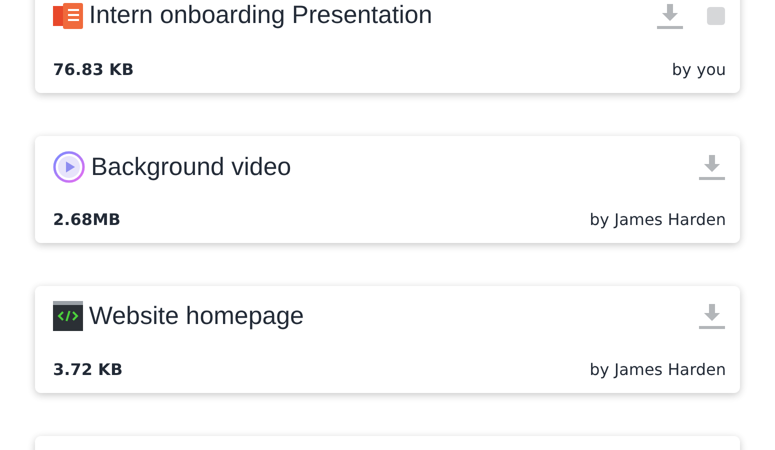 Image resolution: width=775 pixels, height=450 pixels. What do you see at coordinates (69, 167) in the screenshot?
I see `play-icon` at bounding box center [69, 167].